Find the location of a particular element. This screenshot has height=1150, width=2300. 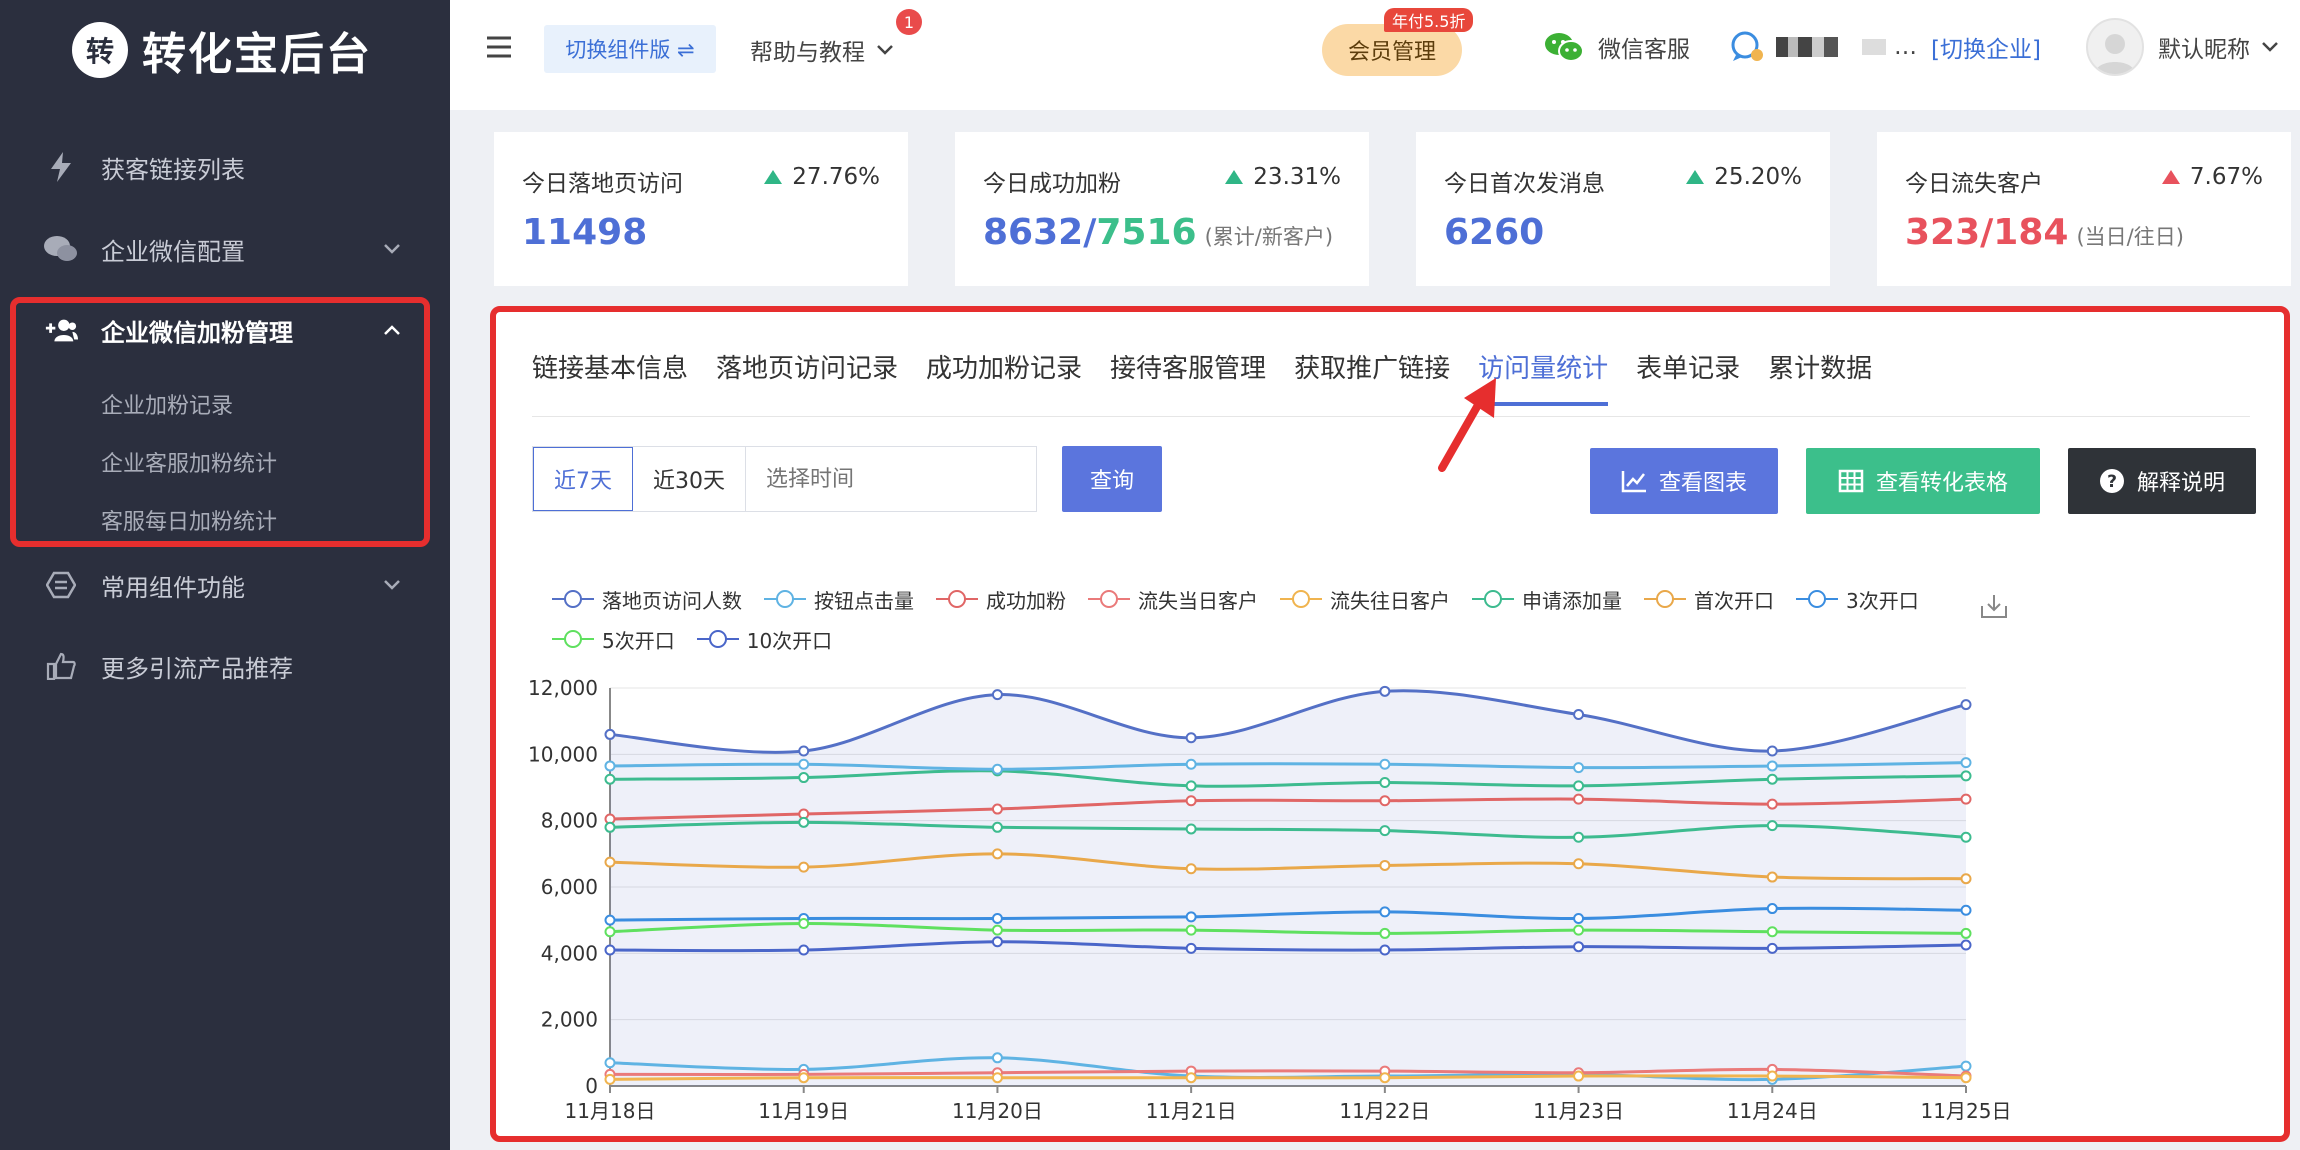

stat-title: 今日成功加粉 is located at coordinates (1052, 184).